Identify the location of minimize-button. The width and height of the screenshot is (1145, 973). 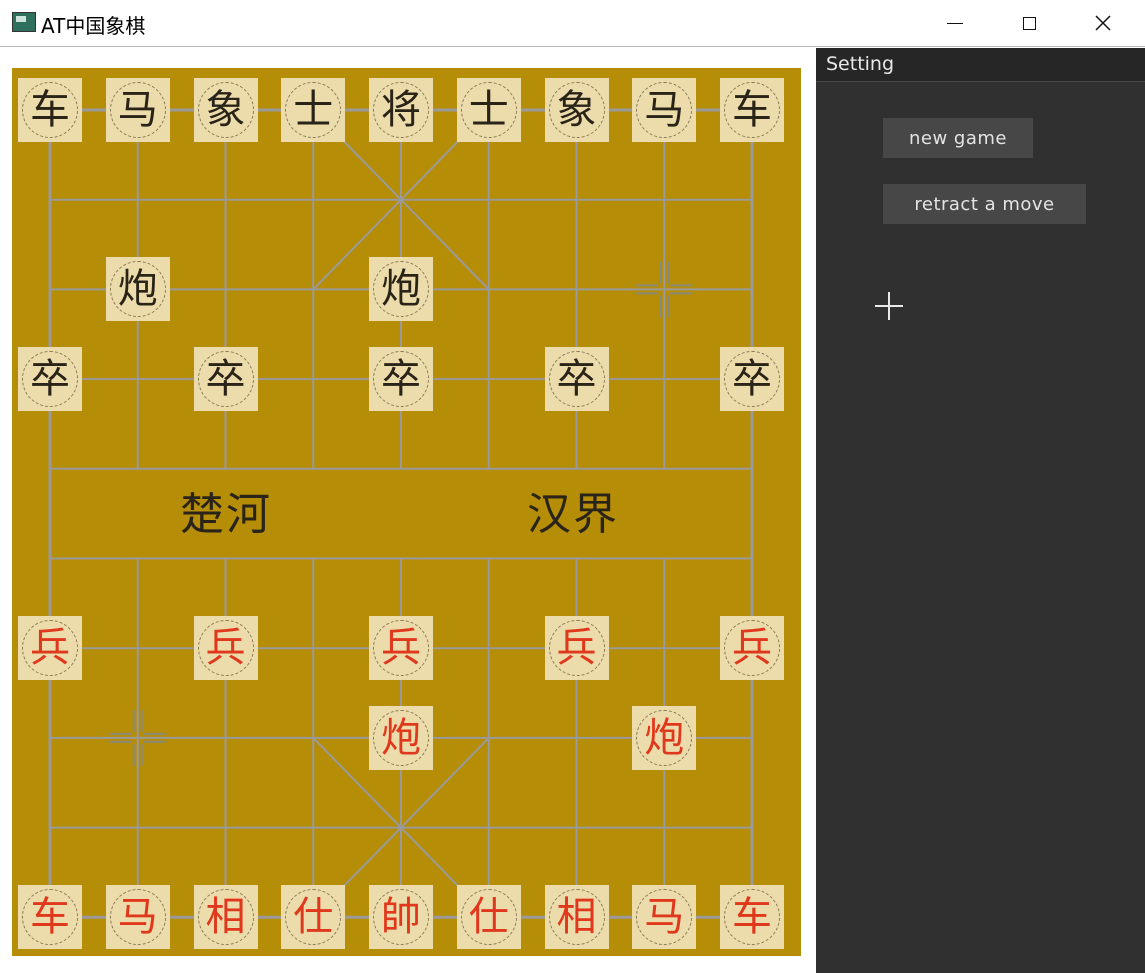
(955, 23).